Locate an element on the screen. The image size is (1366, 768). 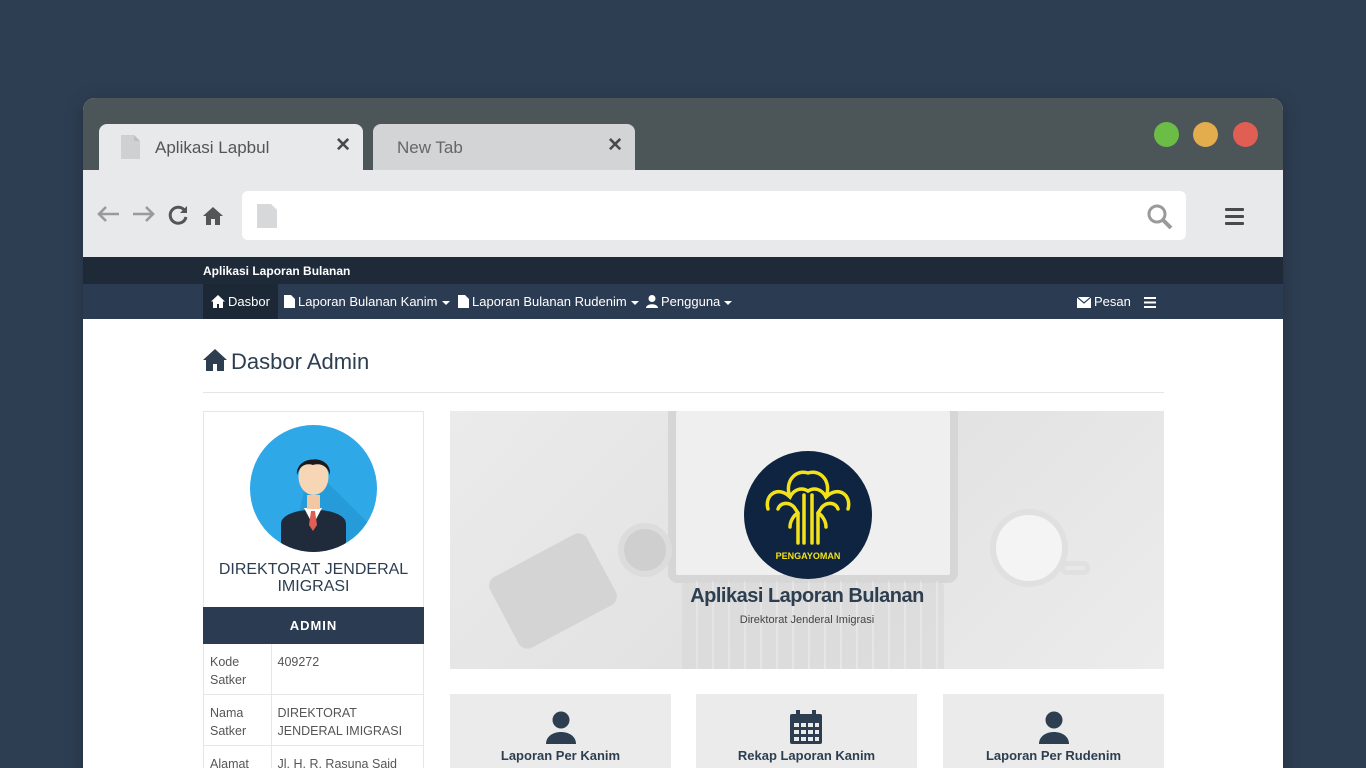
lens-photo is located at coordinates (645, 550).